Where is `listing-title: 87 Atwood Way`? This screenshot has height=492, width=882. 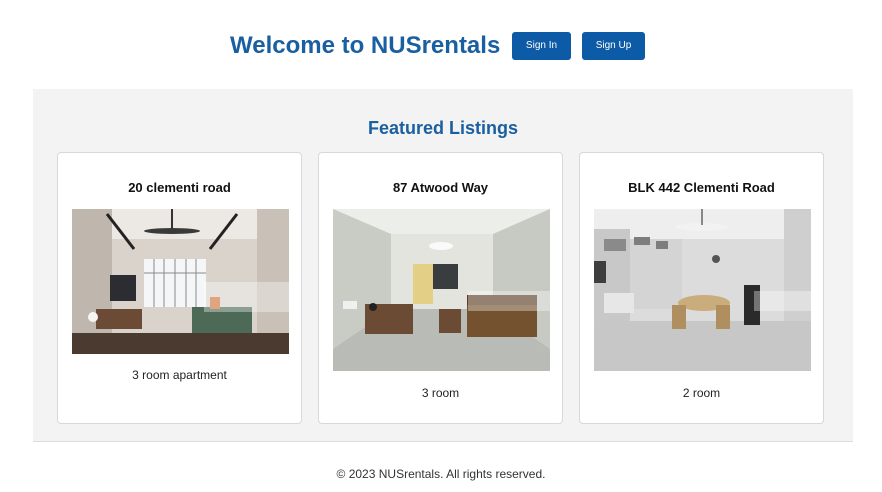
listing-title: 87 Atwood Way is located at coordinates (440, 187).